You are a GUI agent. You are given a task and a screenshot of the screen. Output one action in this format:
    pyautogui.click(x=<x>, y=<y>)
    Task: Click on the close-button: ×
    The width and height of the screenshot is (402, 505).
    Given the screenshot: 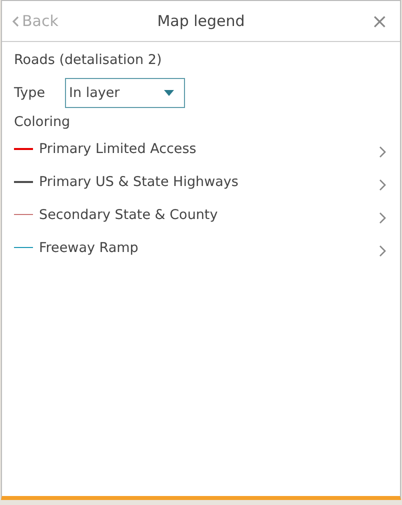 What is the action you would take?
    pyautogui.click(x=379, y=21)
    